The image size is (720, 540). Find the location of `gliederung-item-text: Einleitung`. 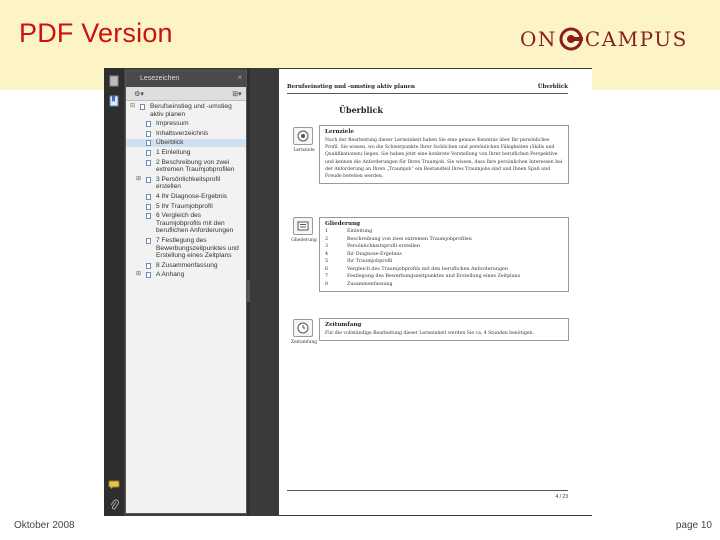

gliederung-item-text: Einleitung is located at coordinates (360, 231).